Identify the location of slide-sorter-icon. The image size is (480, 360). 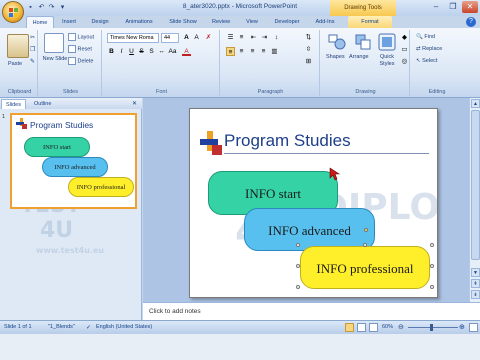
(361, 327).